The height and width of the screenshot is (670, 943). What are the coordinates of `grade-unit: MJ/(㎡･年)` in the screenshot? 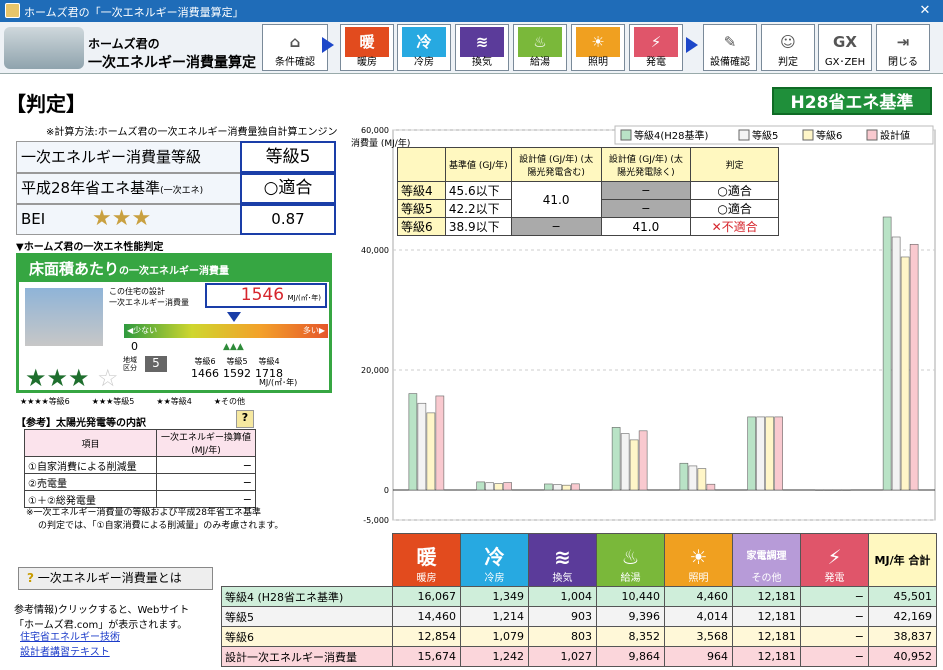 It's located at (278, 382).